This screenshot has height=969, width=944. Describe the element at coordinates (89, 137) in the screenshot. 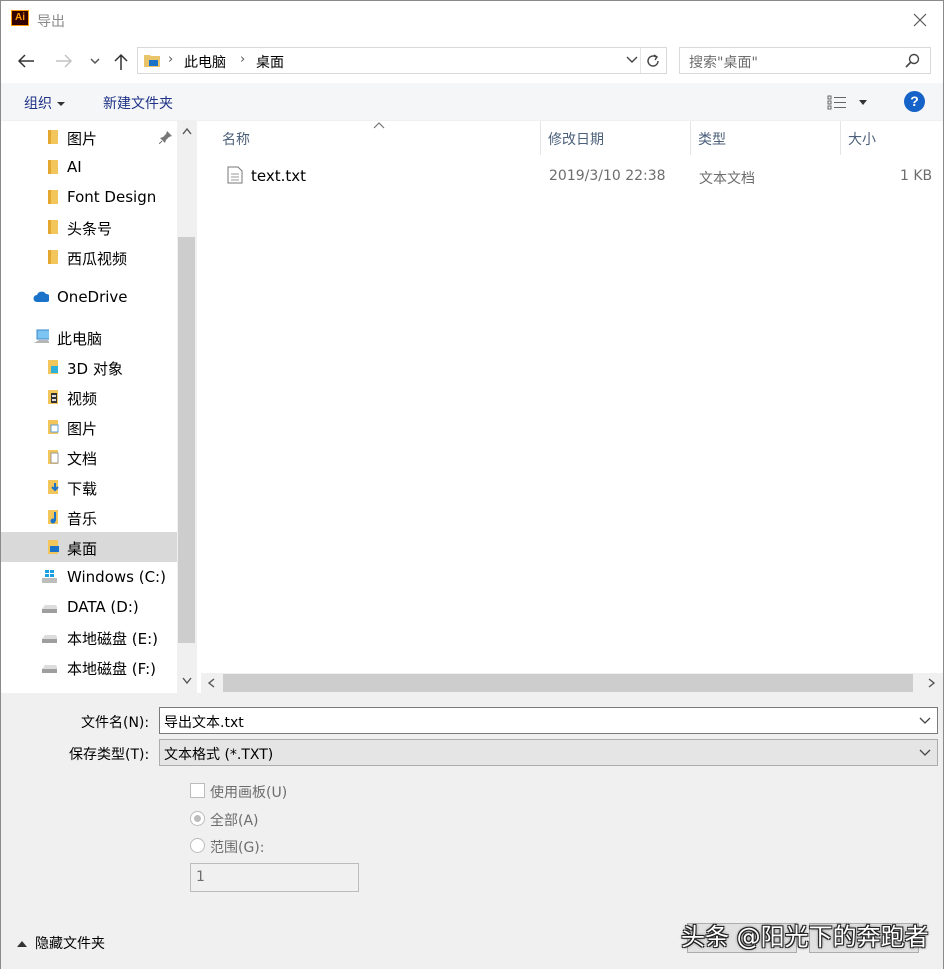

I see `nav-item-pictures-quick: 图片` at that location.